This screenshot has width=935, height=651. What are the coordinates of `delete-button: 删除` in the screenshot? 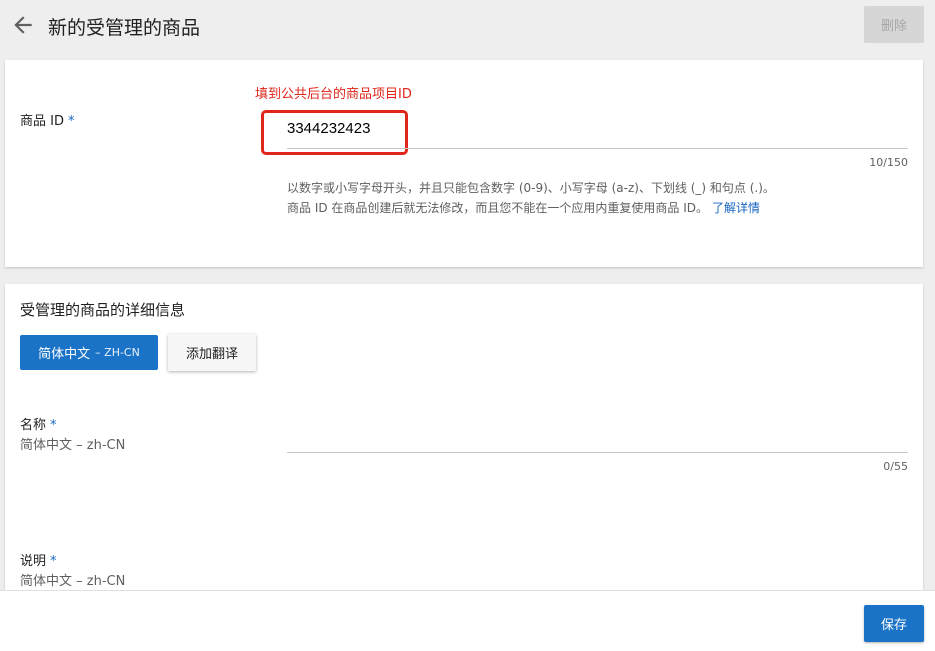 It's located at (894, 24).